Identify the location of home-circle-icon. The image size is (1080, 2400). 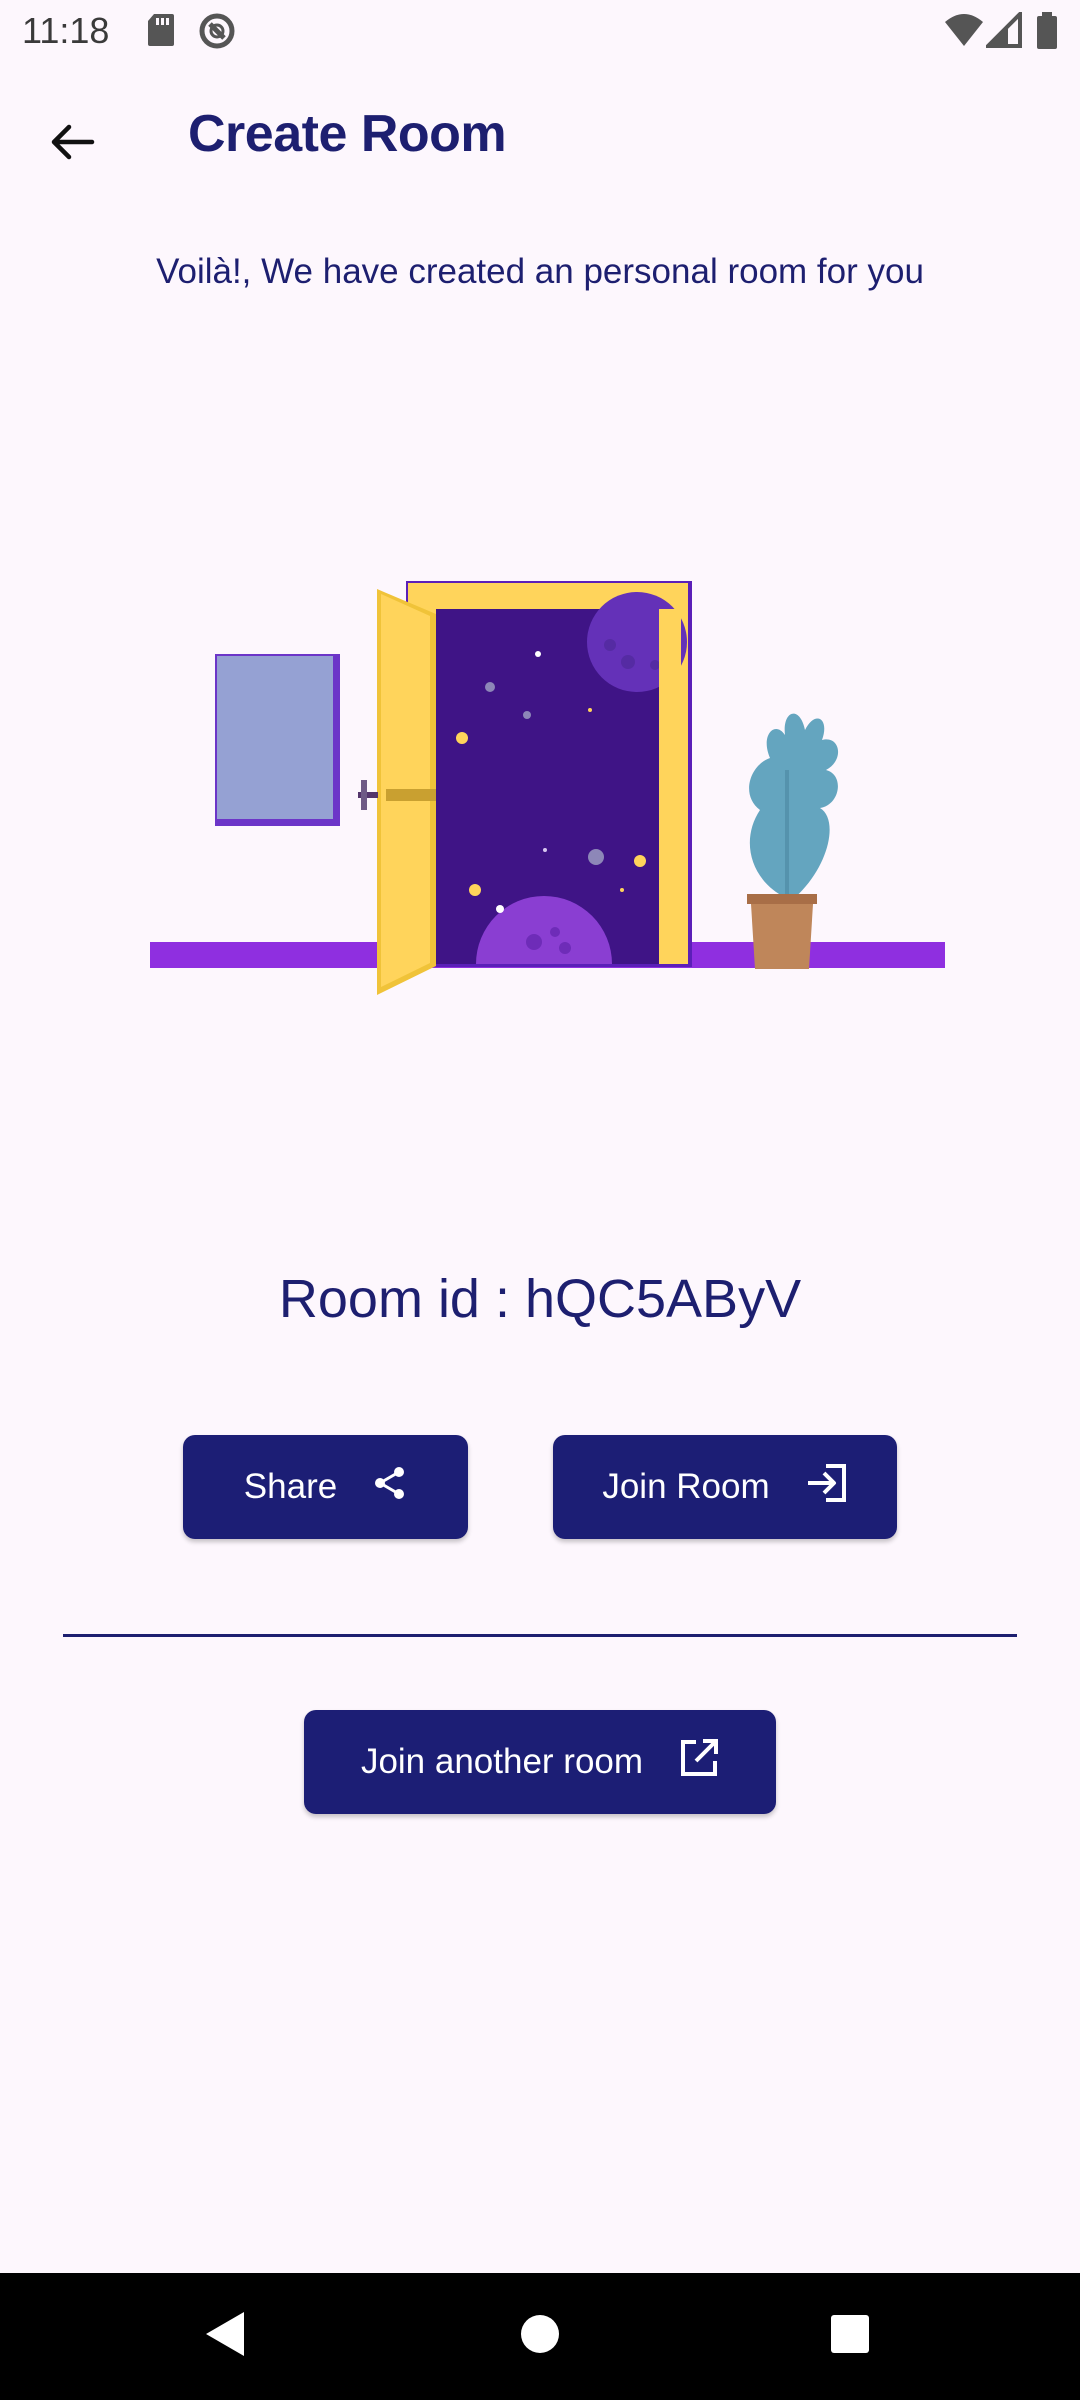
(540, 2336).